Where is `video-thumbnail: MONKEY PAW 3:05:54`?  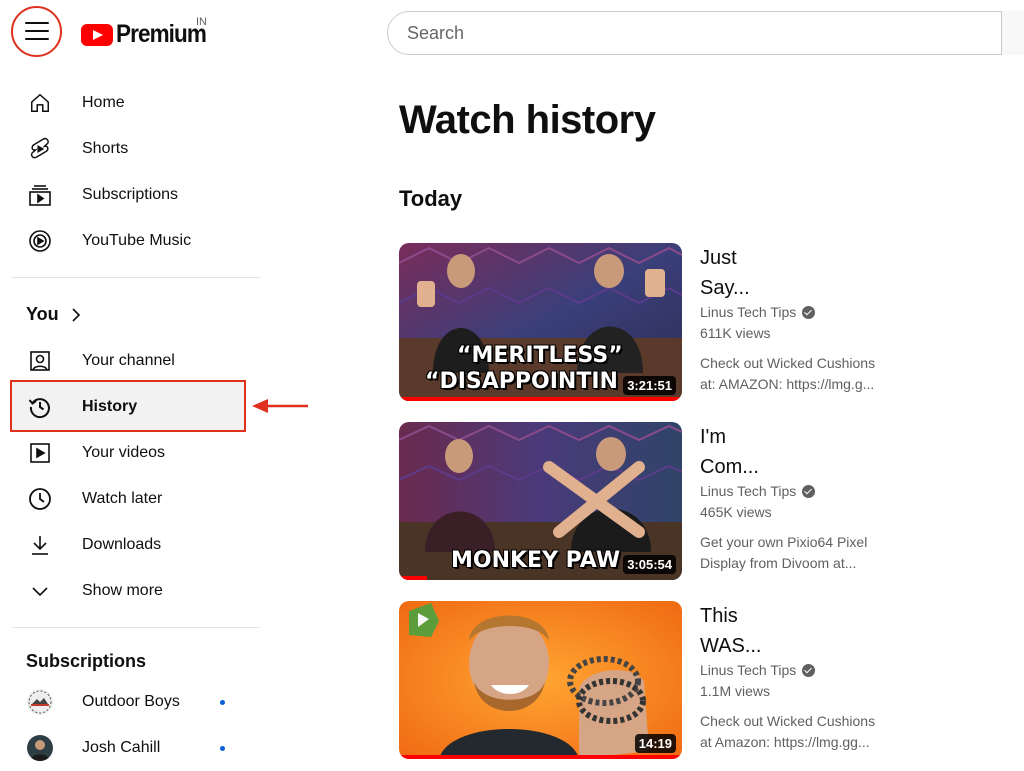
video-thumbnail: MONKEY PAW 3:05:54 is located at coordinates (540, 501).